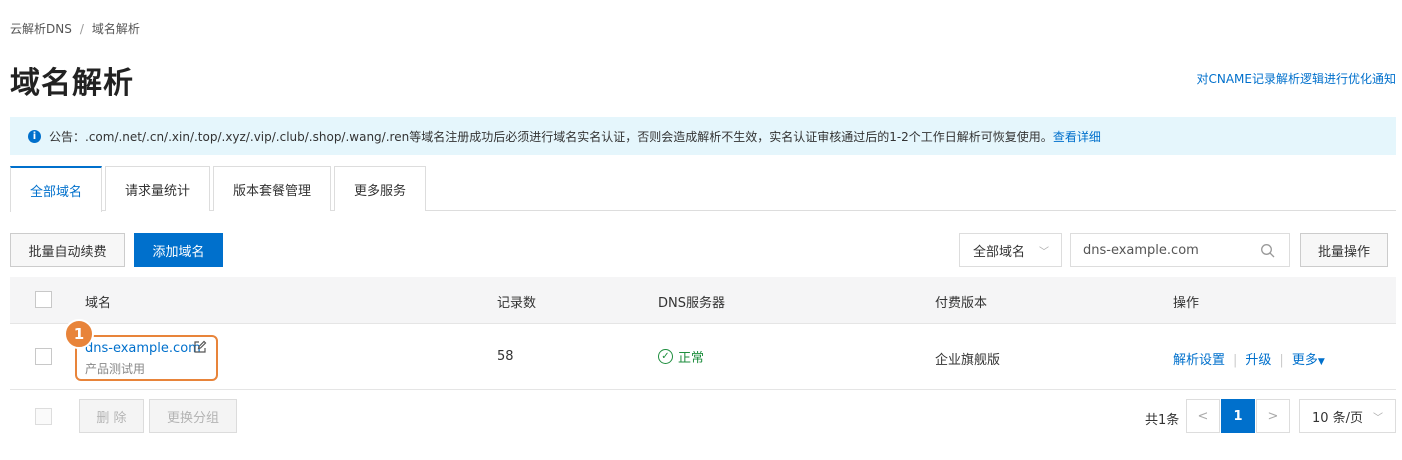 This screenshot has width=1402, height=460. What do you see at coordinates (703, 189) in the screenshot?
I see `tab-bar: 全部域名 请求量统计 版本套餐管理 更多服务` at bounding box center [703, 189].